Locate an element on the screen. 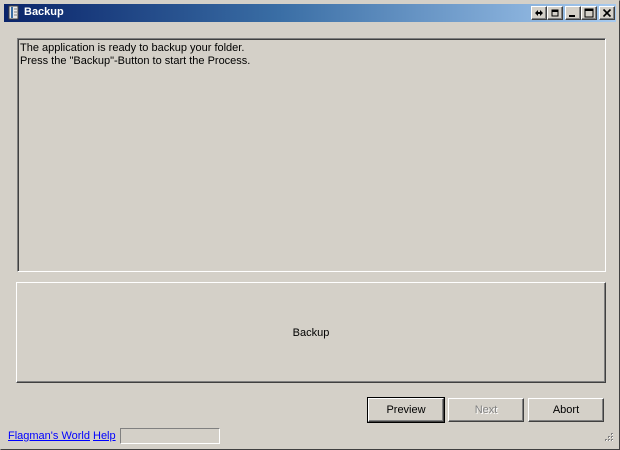 The image size is (620, 450). restore-small-icon is located at coordinates (555, 13).